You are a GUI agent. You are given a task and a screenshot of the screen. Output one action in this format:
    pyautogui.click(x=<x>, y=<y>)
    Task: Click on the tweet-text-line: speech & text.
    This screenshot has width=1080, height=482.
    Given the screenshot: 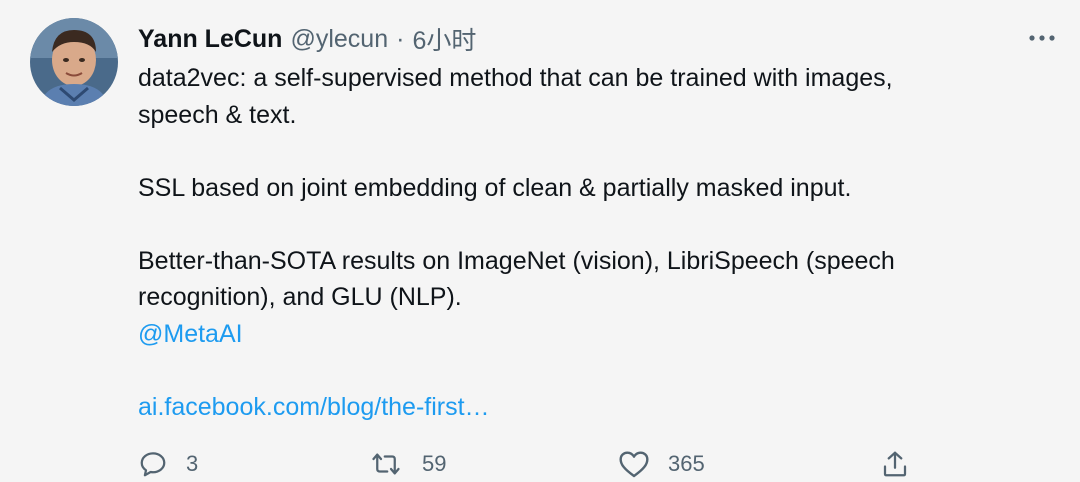 What is the action you would take?
    pyautogui.click(x=217, y=114)
    